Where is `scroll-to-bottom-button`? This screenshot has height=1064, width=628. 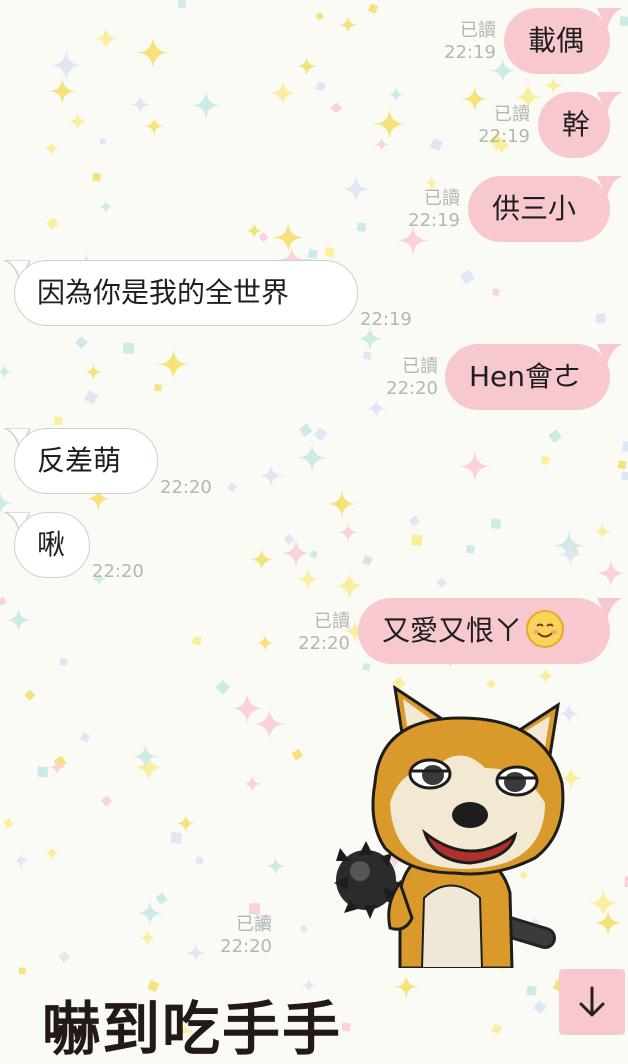
scroll-to-bottom-button is located at coordinates (592, 1002).